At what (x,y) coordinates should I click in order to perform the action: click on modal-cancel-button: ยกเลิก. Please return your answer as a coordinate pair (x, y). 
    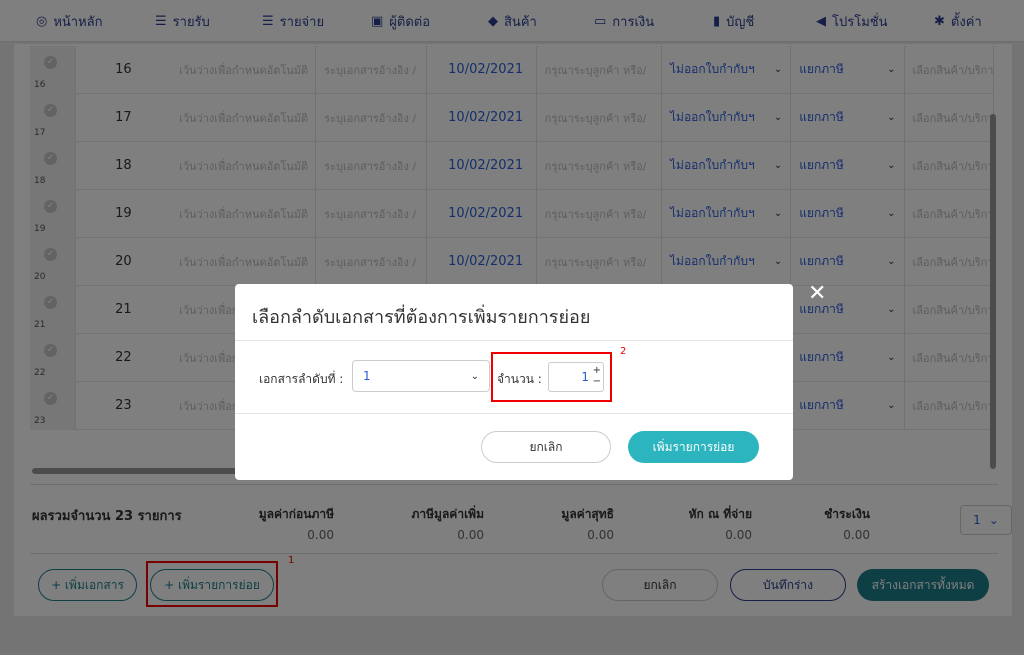
    Looking at the image, I should click on (546, 447).